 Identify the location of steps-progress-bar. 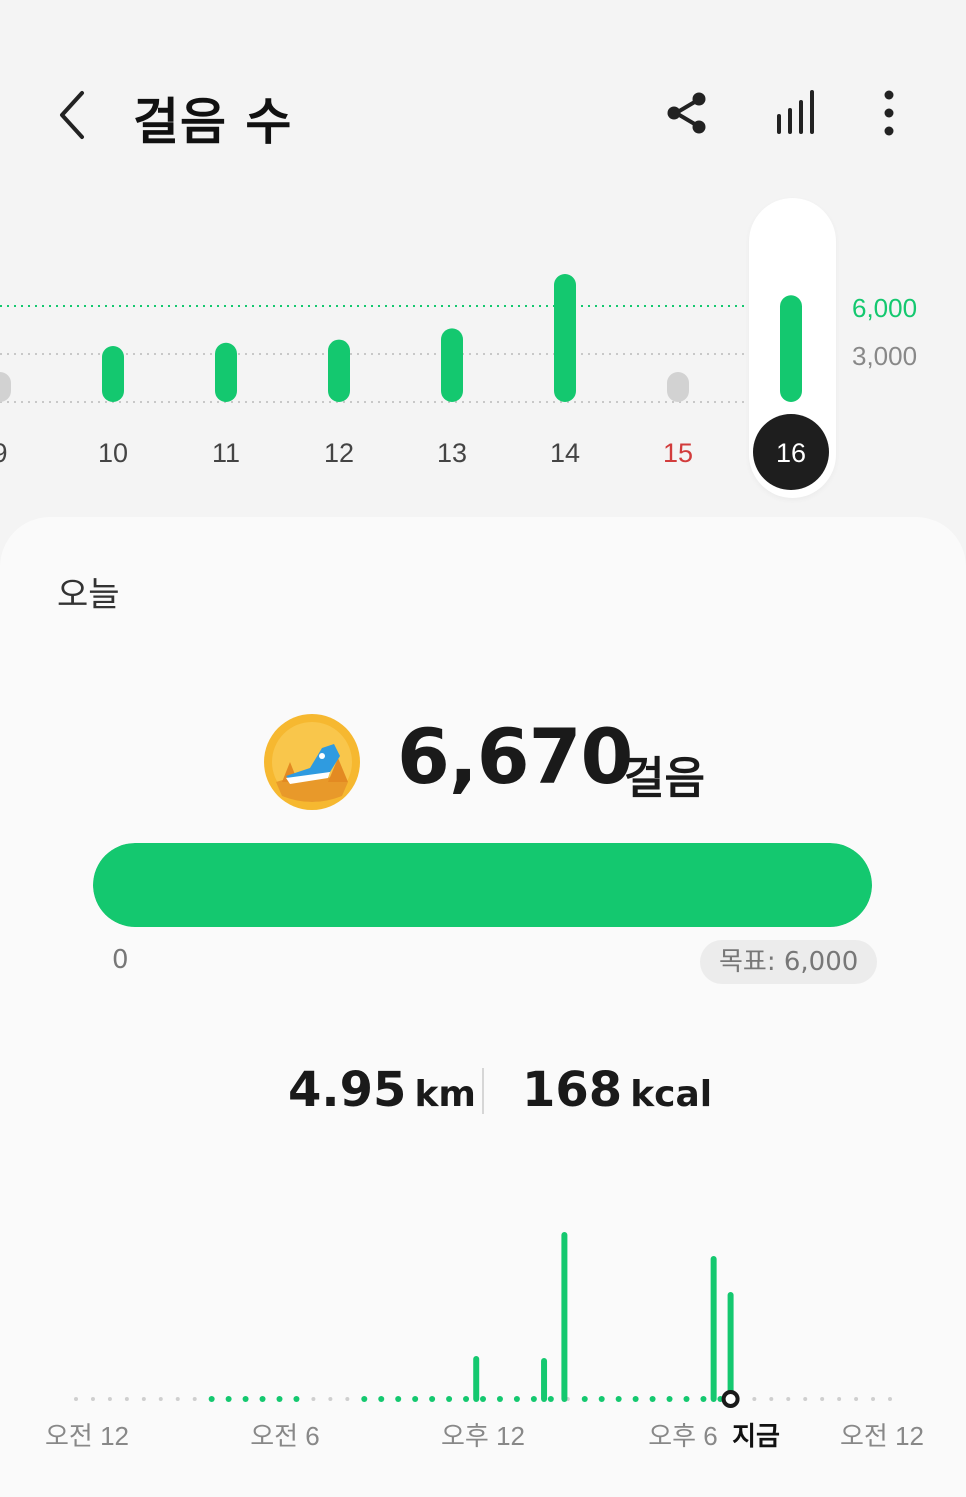
(482, 885).